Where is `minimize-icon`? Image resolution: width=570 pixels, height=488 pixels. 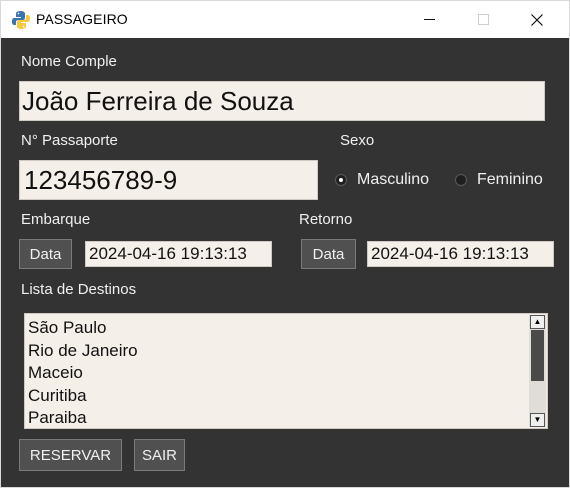 minimize-icon is located at coordinates (429, 19).